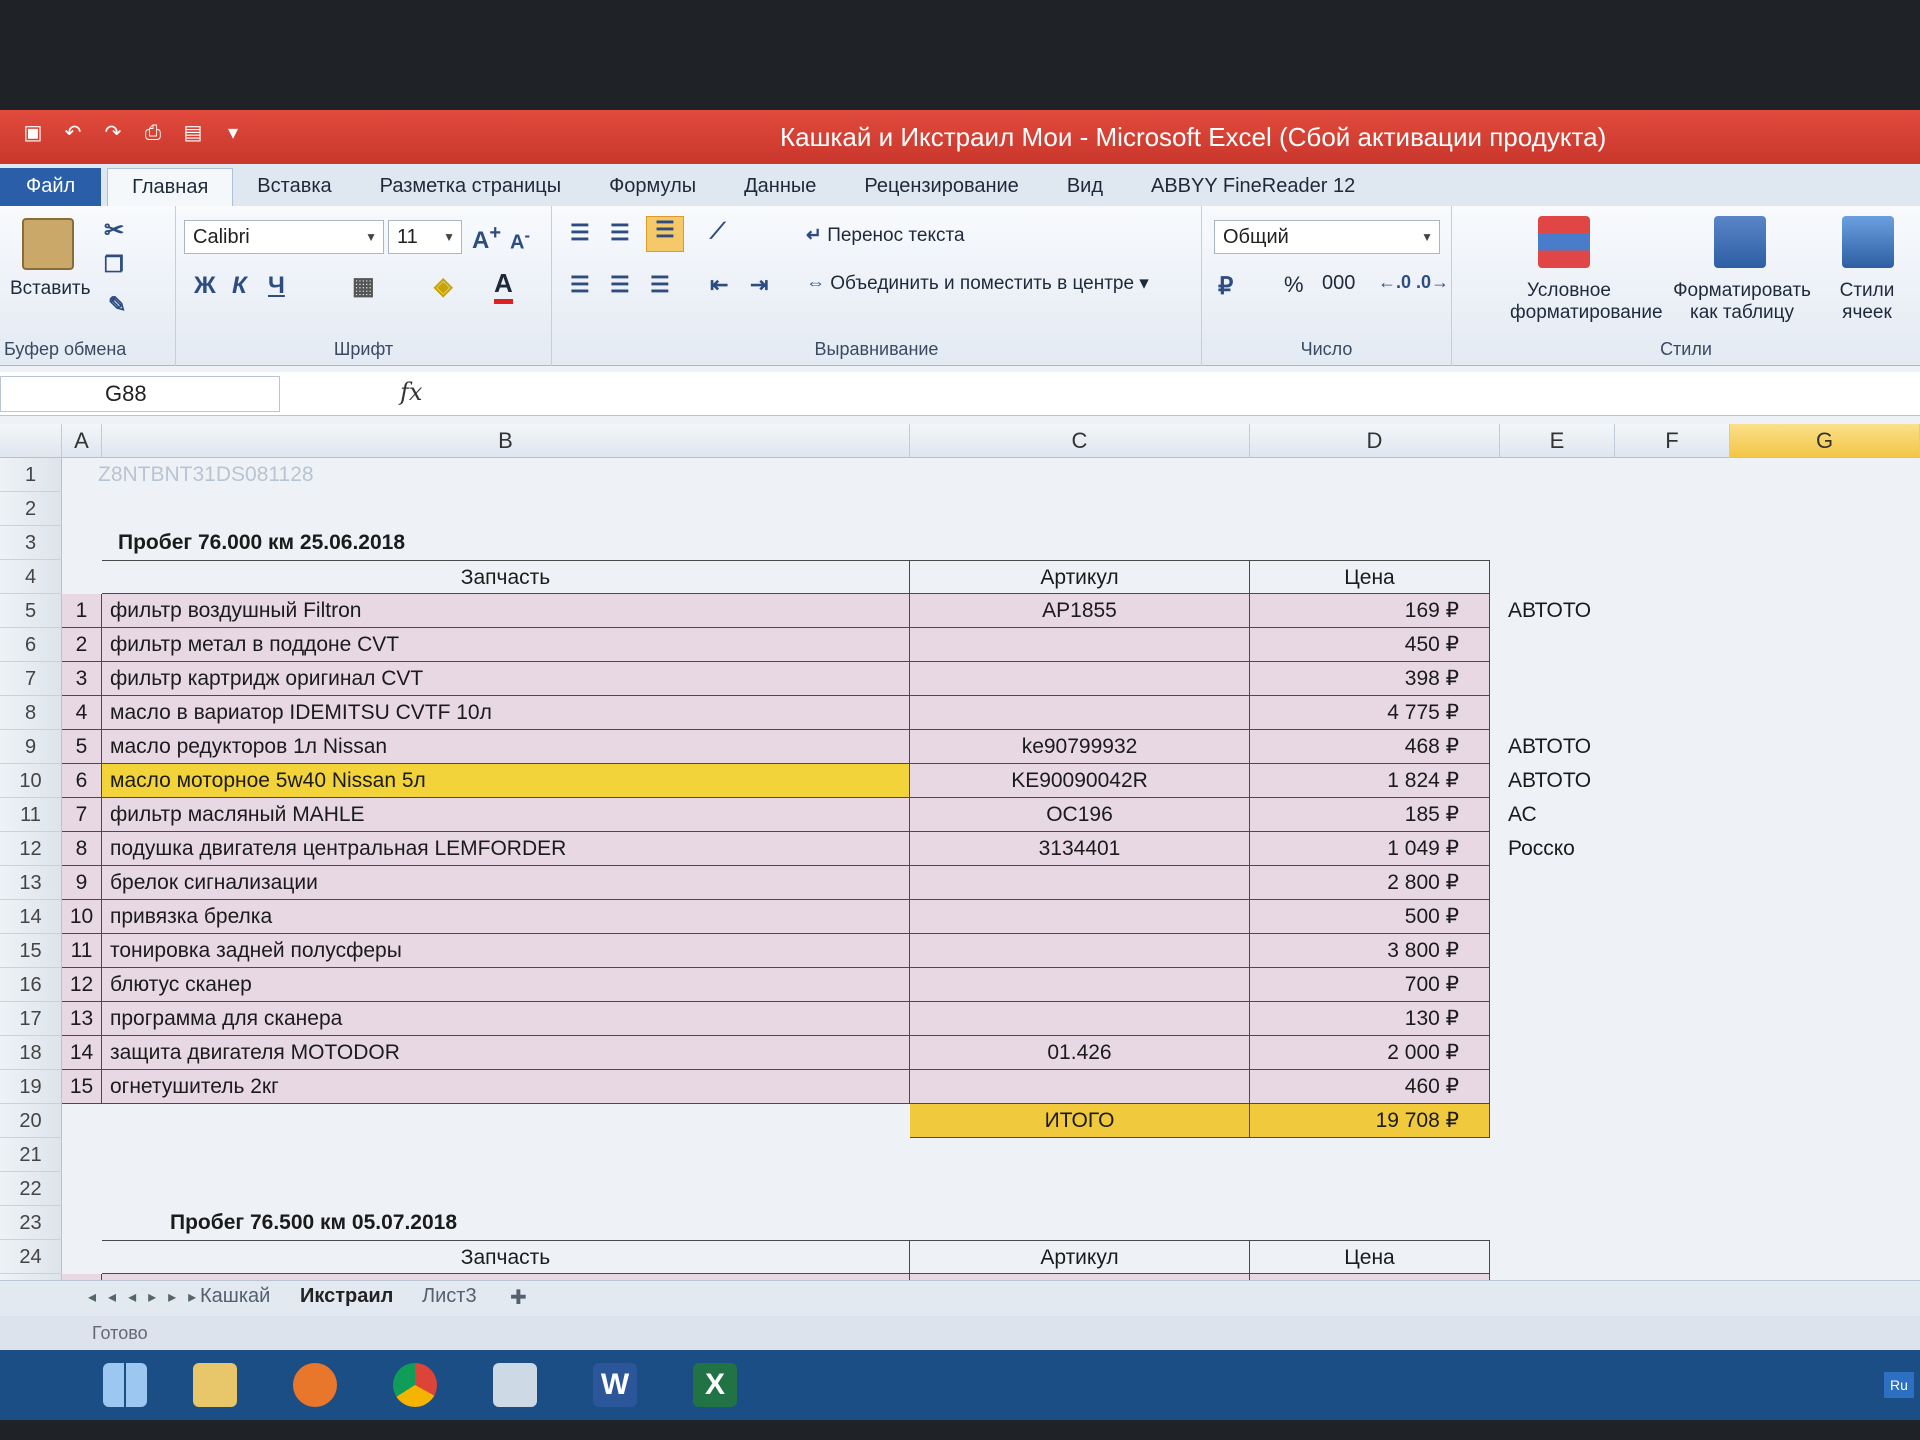  What do you see at coordinates (31, 543) in the screenshot?
I see `row-header: 3` at bounding box center [31, 543].